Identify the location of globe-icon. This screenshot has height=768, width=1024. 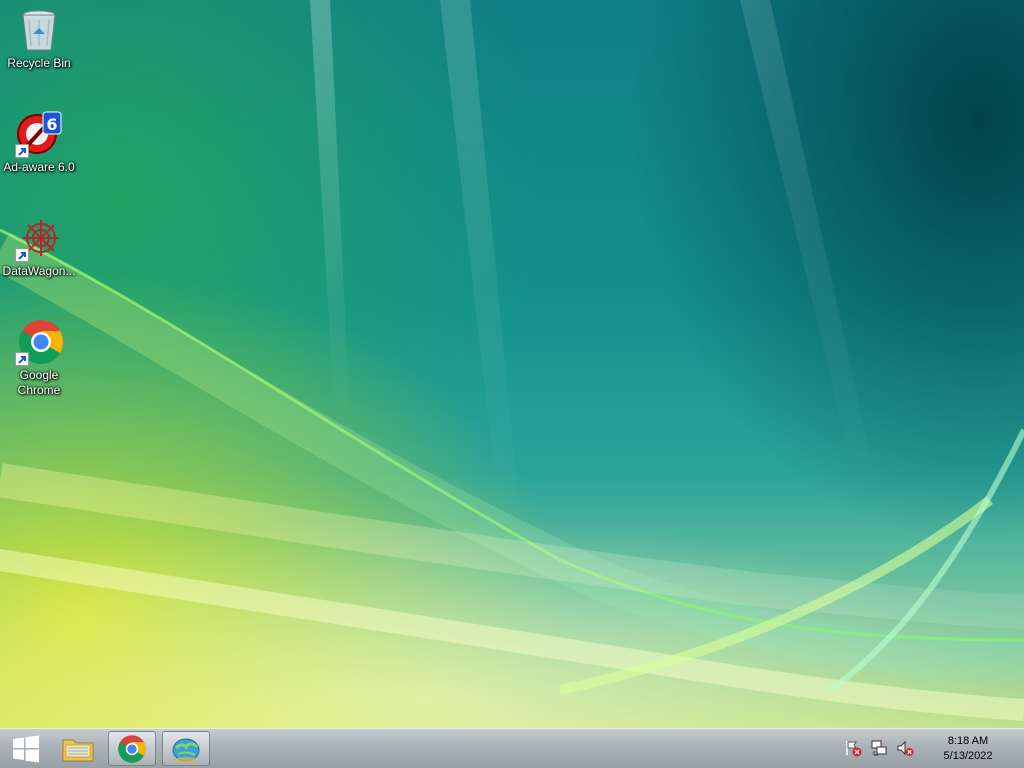
(186, 750).